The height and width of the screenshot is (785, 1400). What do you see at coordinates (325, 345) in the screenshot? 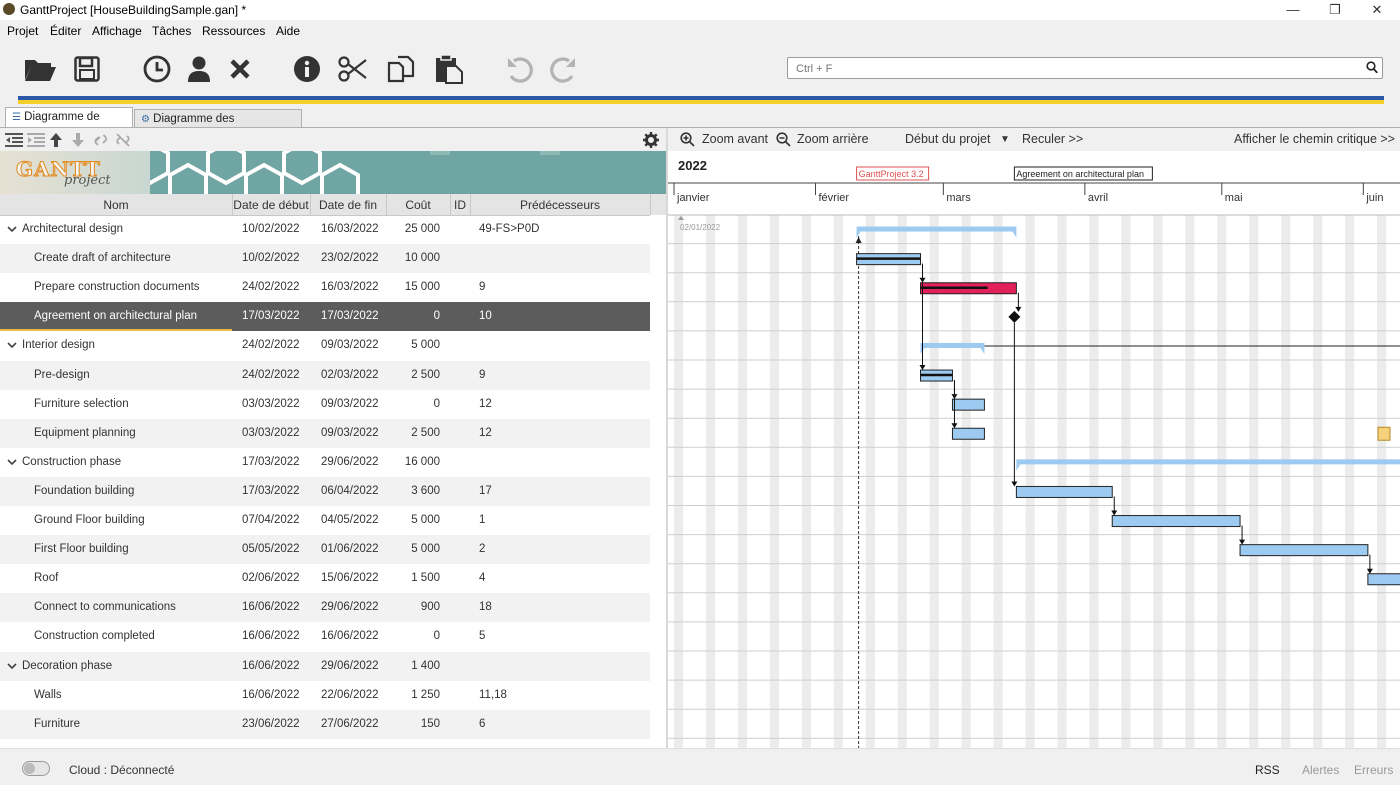
I see `task-group-row: Interior design24/02/202209/03/20225 000` at bounding box center [325, 345].